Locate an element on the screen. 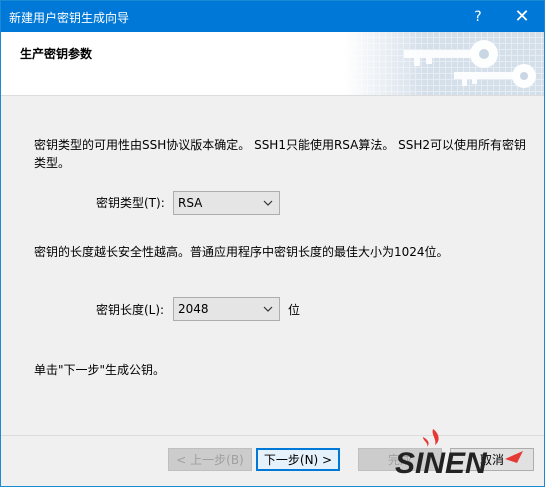  window-title: 新建用户密钥生成向导 is located at coordinates (69, 18).